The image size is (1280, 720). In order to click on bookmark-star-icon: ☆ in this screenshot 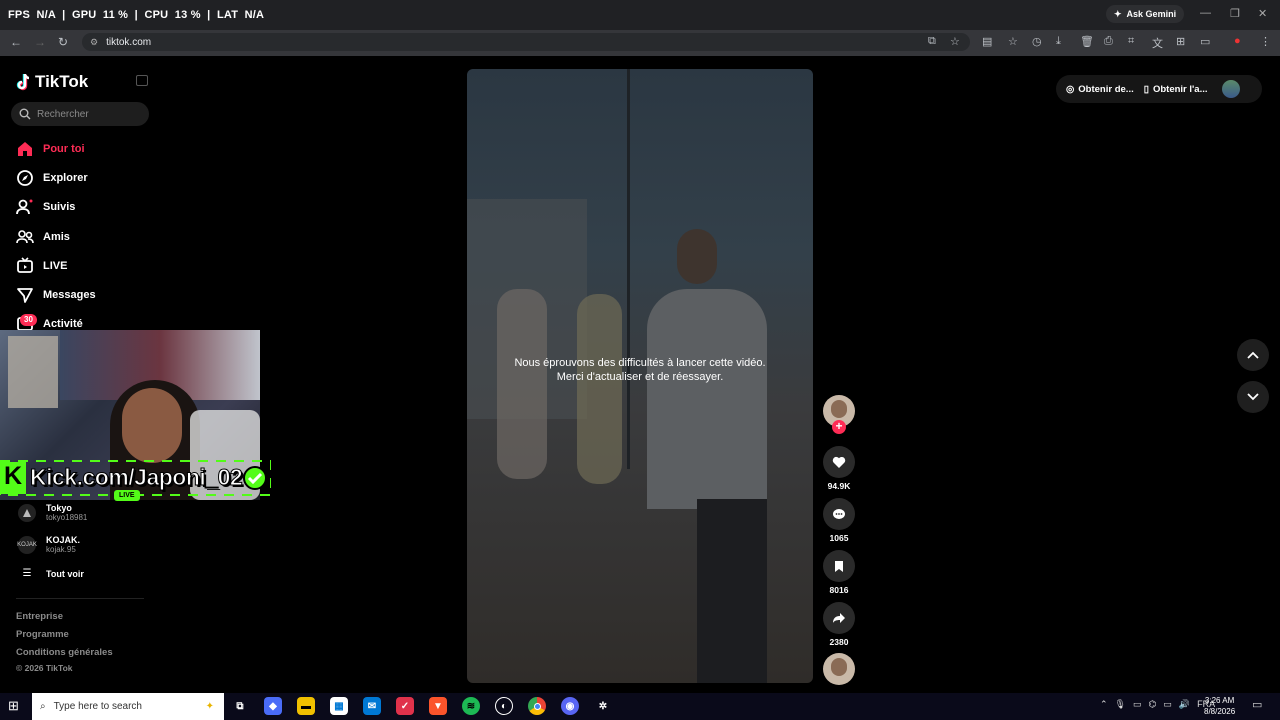, I will do `click(955, 41)`.